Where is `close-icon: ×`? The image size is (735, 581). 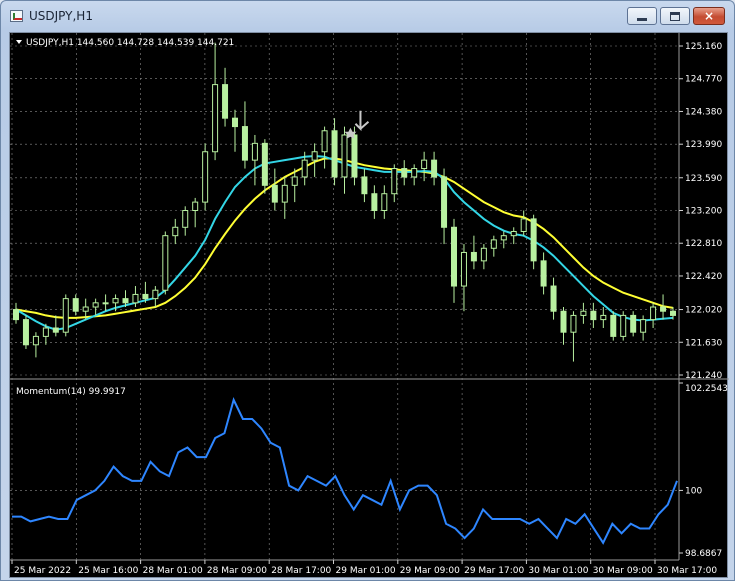
close-icon: × is located at coordinates (709, 16).